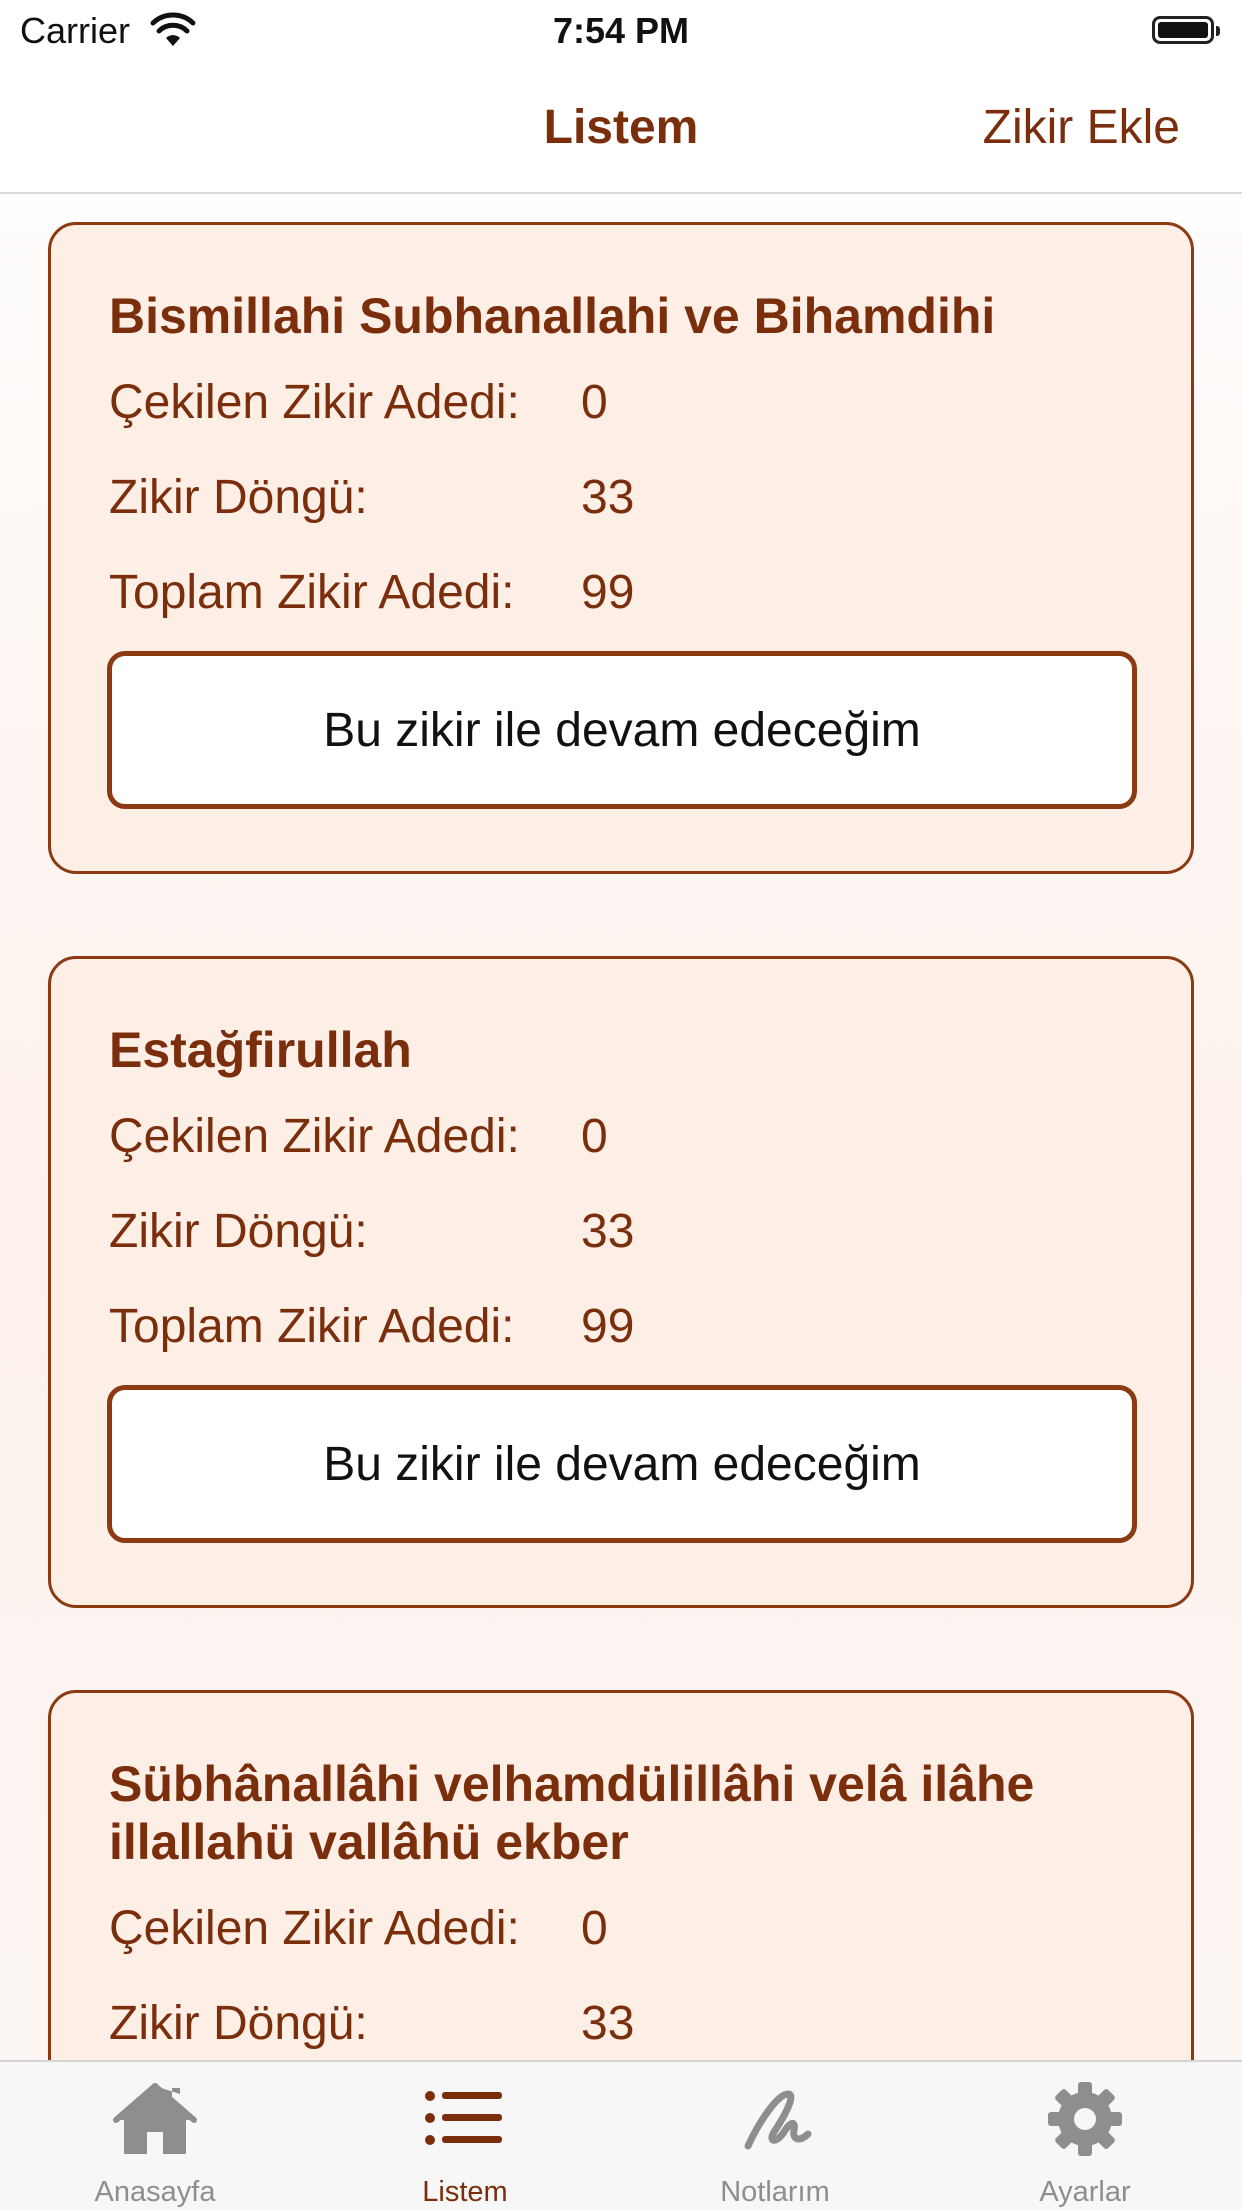  Describe the element at coordinates (1085, 2119) in the screenshot. I see `gear-icon` at that location.